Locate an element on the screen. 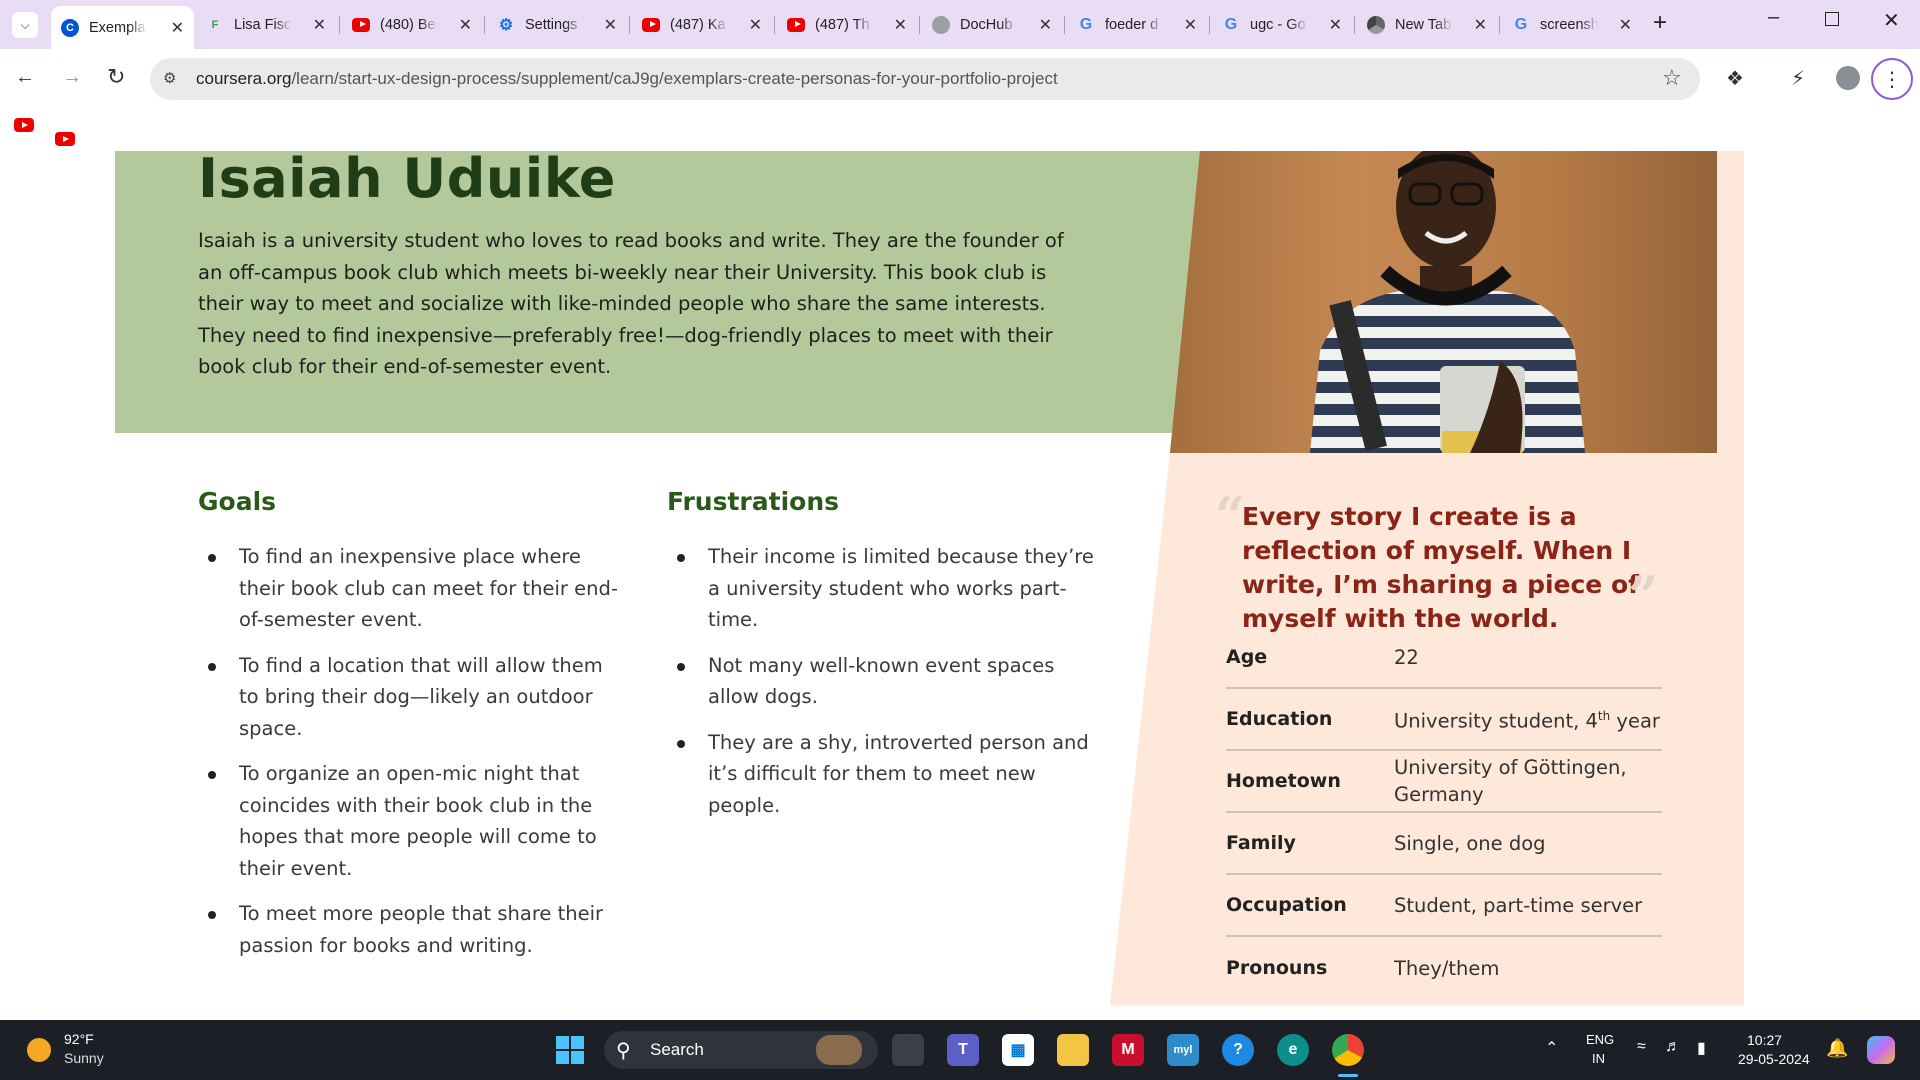 This screenshot has width=1920, height=1080. volume-icon: ♬ is located at coordinates (1673, 1047).